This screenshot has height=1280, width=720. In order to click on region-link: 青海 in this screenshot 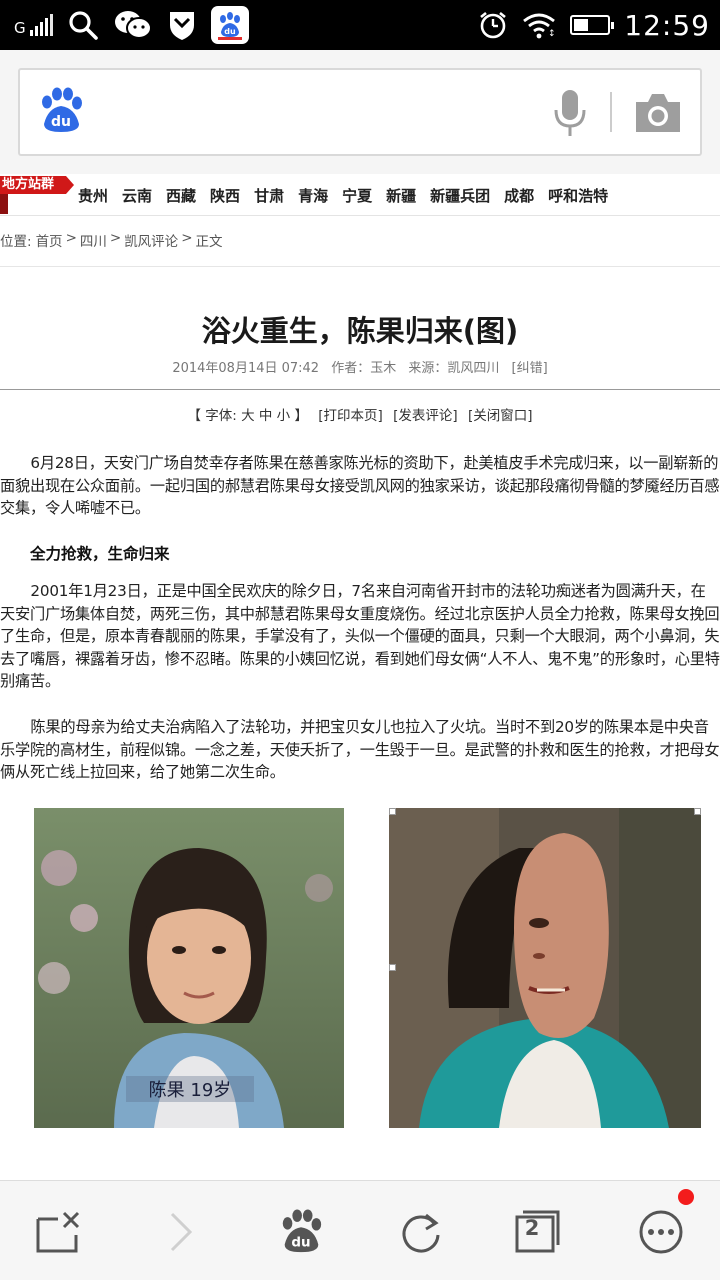, I will do `click(313, 195)`.